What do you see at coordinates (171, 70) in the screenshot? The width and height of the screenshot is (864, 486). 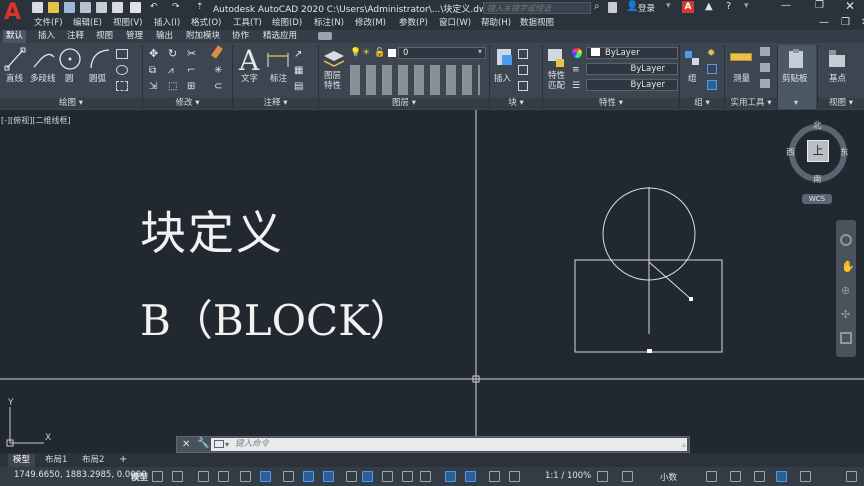 I see `mirror-icon: ⩘` at bounding box center [171, 70].